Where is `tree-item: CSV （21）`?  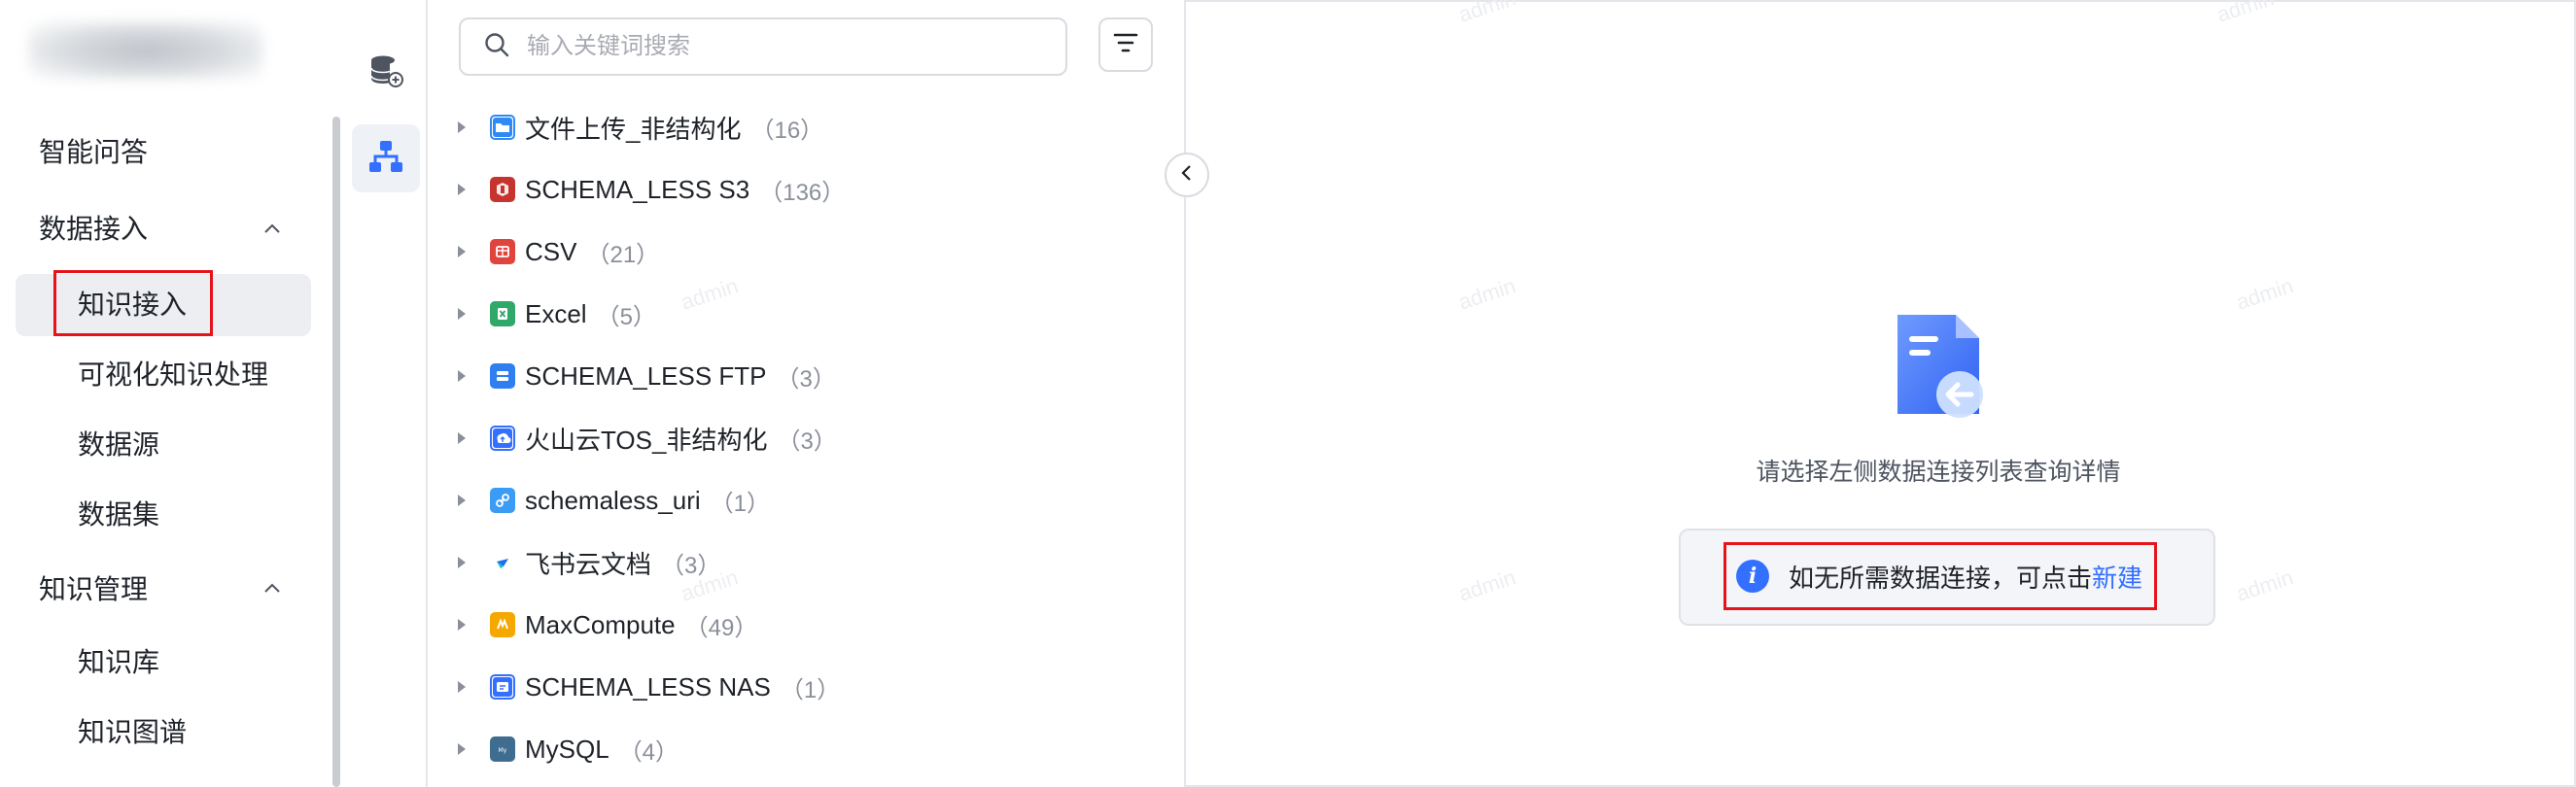
tree-item: CSV （21） is located at coordinates (797, 251).